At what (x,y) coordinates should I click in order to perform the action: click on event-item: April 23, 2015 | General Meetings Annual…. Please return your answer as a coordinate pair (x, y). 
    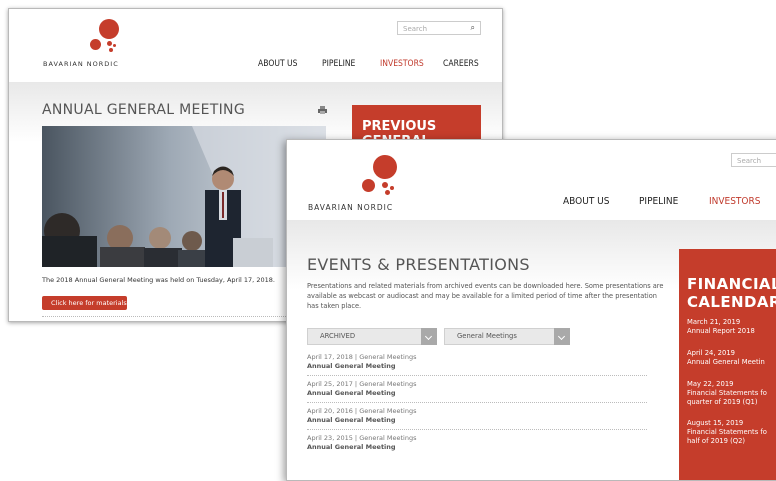
    Looking at the image, I should click on (477, 443).